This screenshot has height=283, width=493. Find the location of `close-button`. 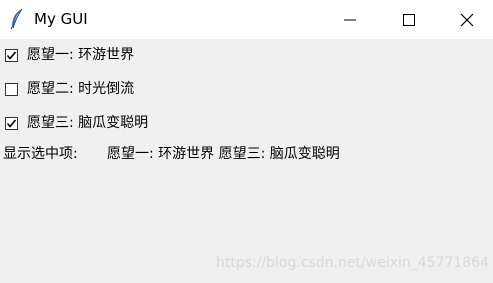

close-button is located at coordinates (465, 19).